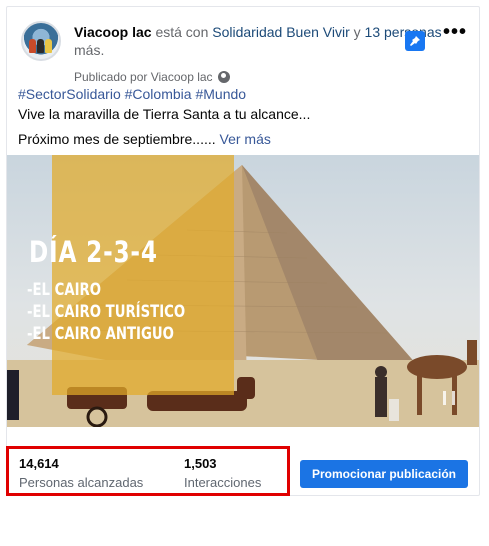  What do you see at coordinates (223, 77) in the screenshot?
I see `globe-icon` at bounding box center [223, 77].